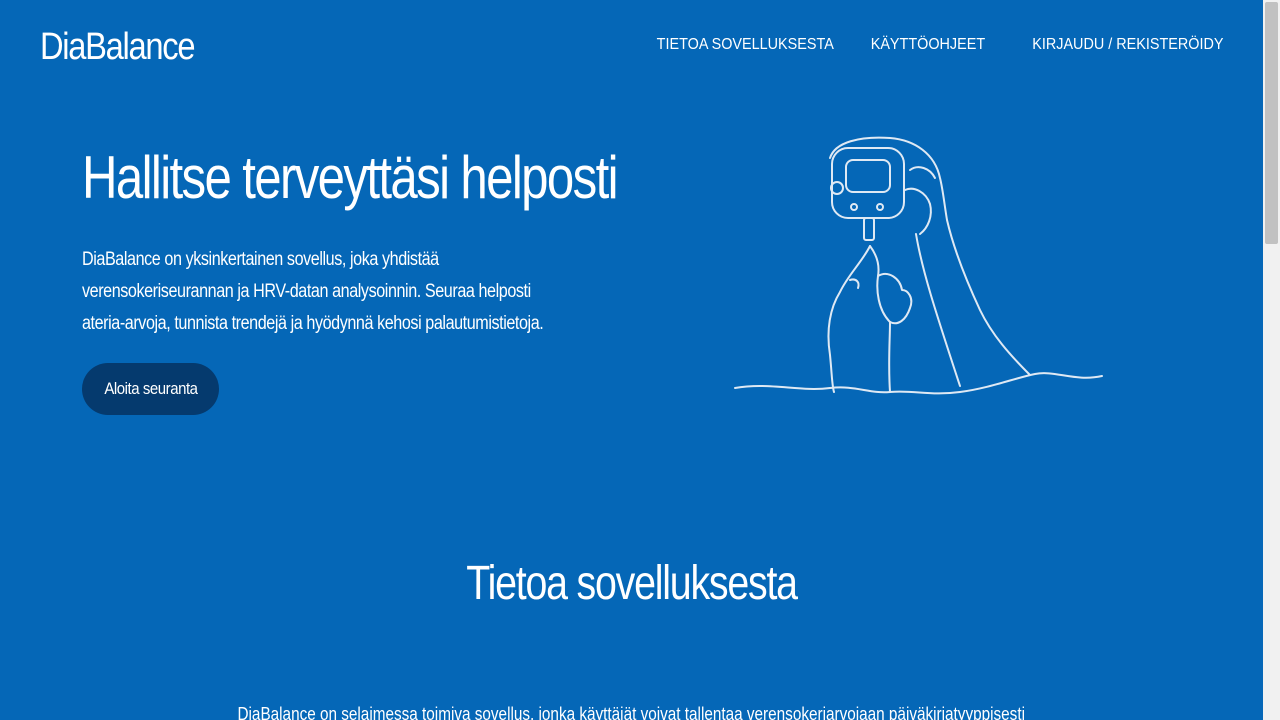  What do you see at coordinates (744, 45) in the screenshot?
I see `nav-link-about: TIETOA SOVELLUKSESTA` at bounding box center [744, 45].